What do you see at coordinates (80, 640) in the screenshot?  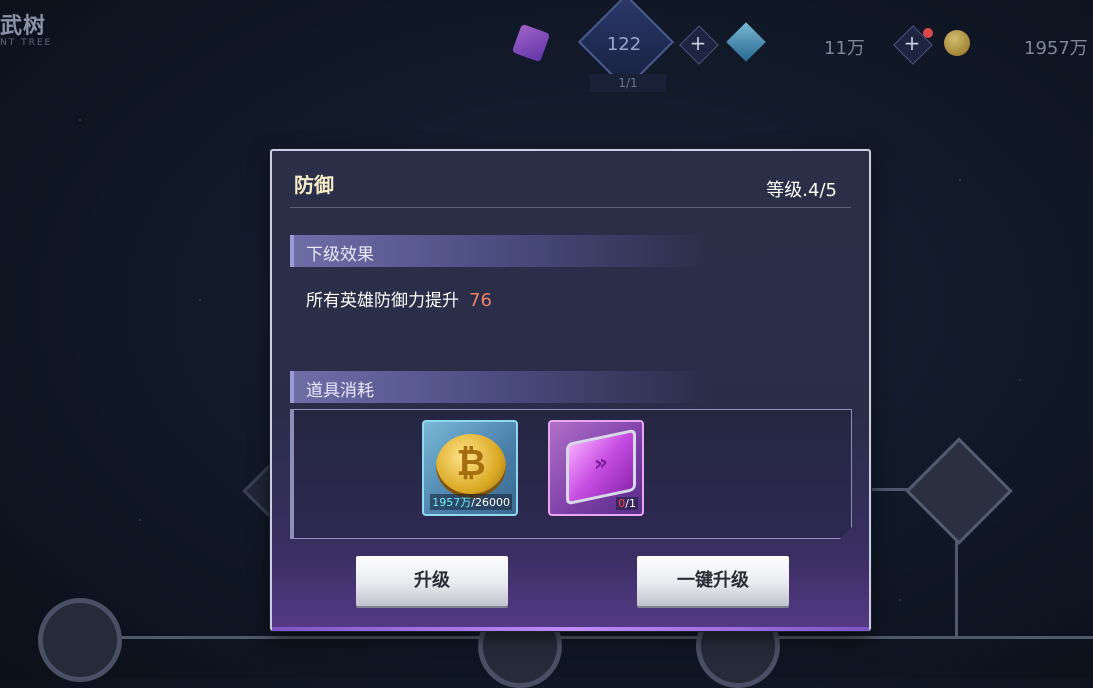 I see `tree-node-heart-icon` at bounding box center [80, 640].